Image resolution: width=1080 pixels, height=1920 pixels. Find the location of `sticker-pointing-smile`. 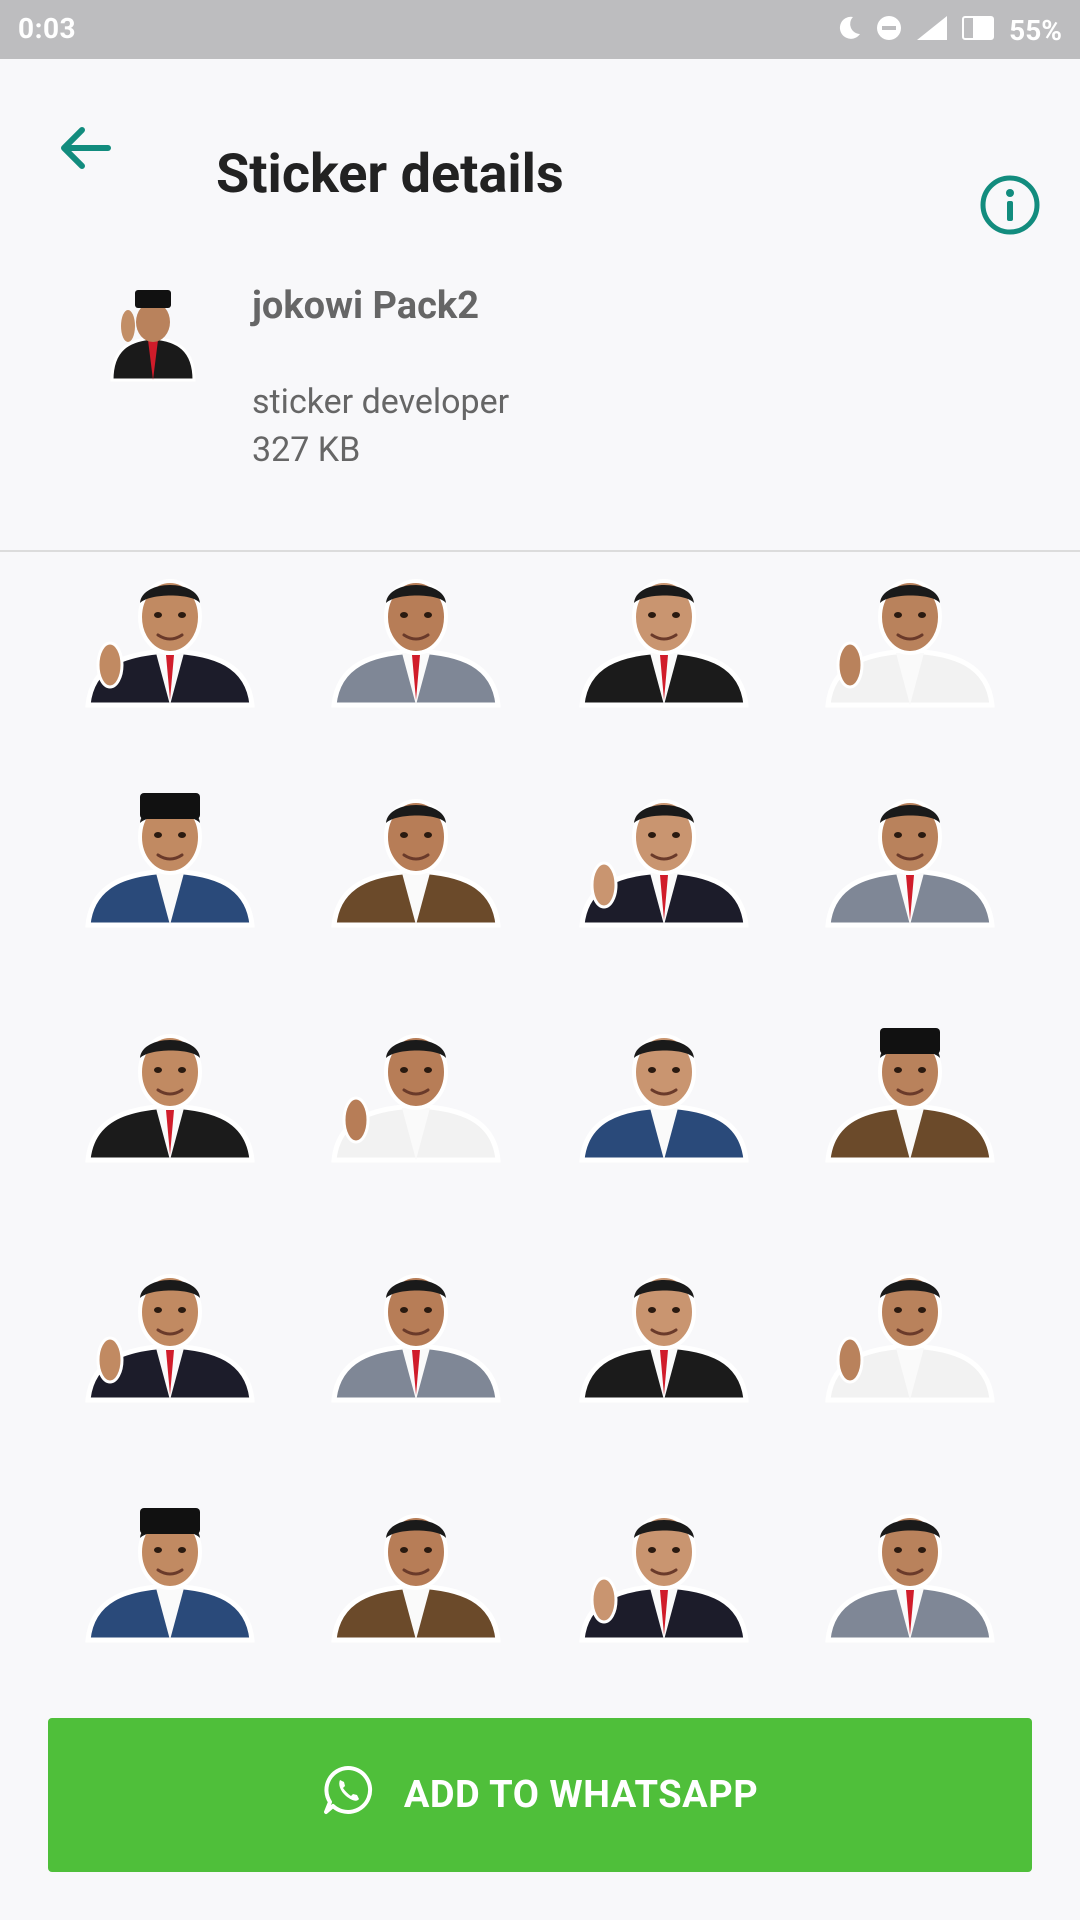

sticker-pointing-smile is located at coordinates (170, 635).